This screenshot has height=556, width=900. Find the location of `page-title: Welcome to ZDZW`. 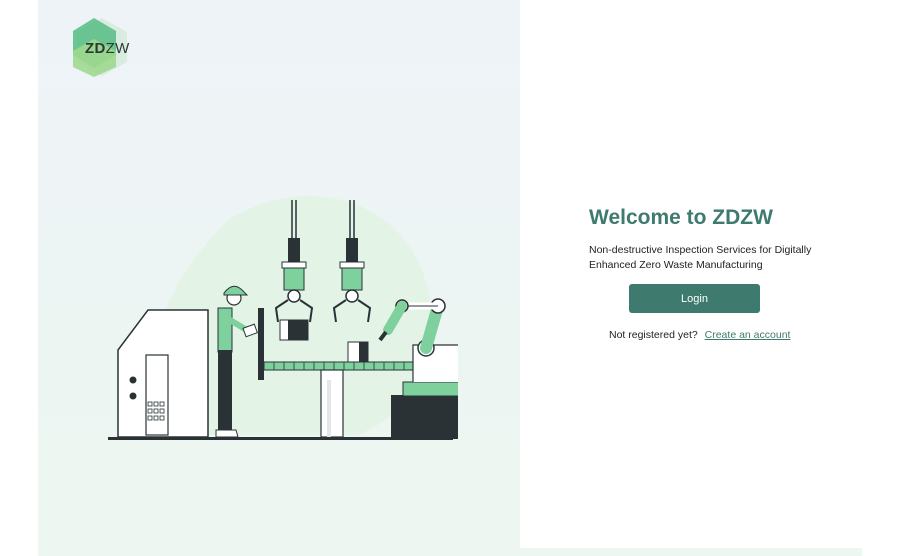

page-title: Welcome to ZDZW is located at coordinates (681, 217).